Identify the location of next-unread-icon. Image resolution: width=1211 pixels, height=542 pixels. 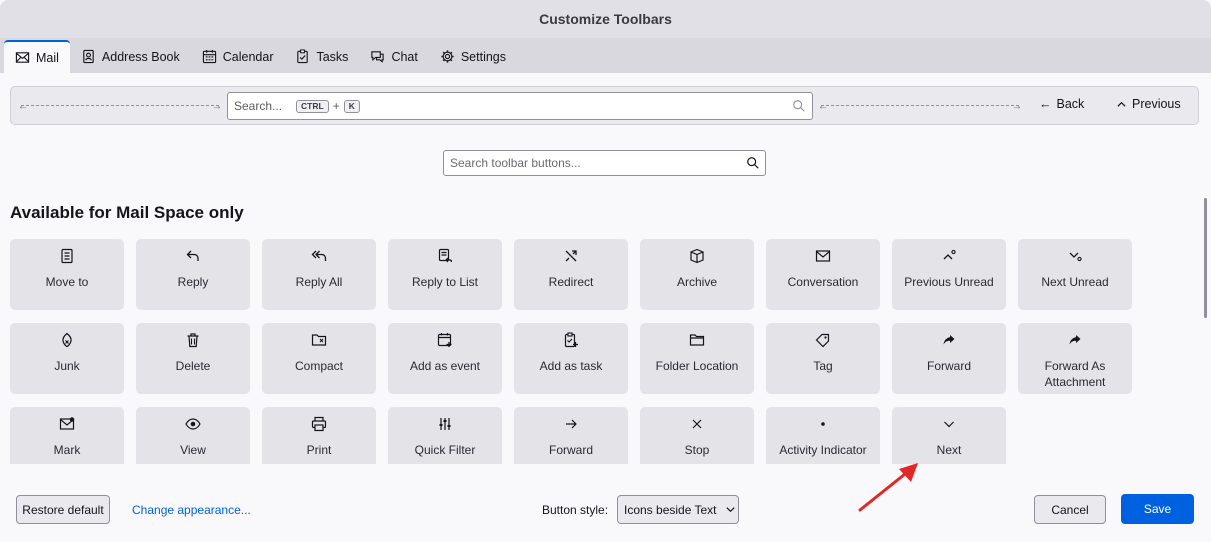
(1075, 257).